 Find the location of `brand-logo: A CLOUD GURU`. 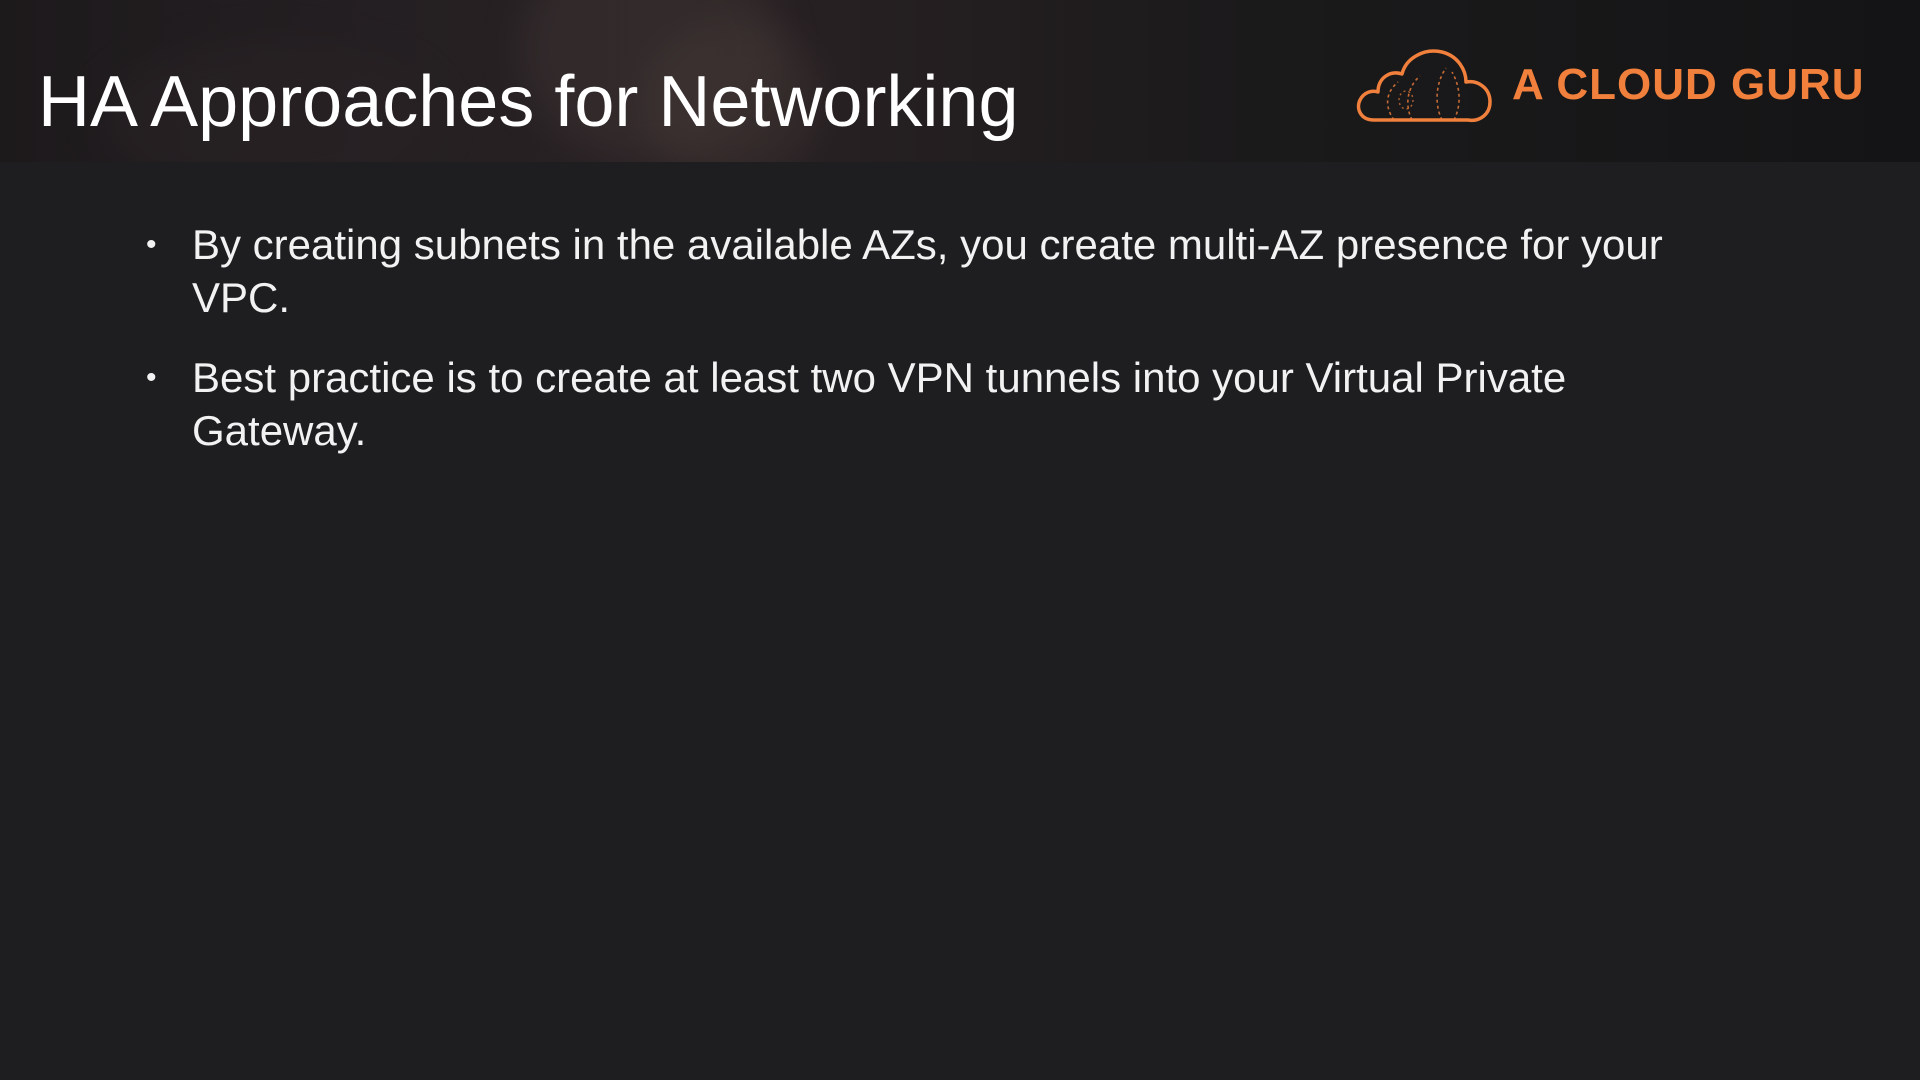

brand-logo: A CLOUD GURU is located at coordinates (1614, 83).